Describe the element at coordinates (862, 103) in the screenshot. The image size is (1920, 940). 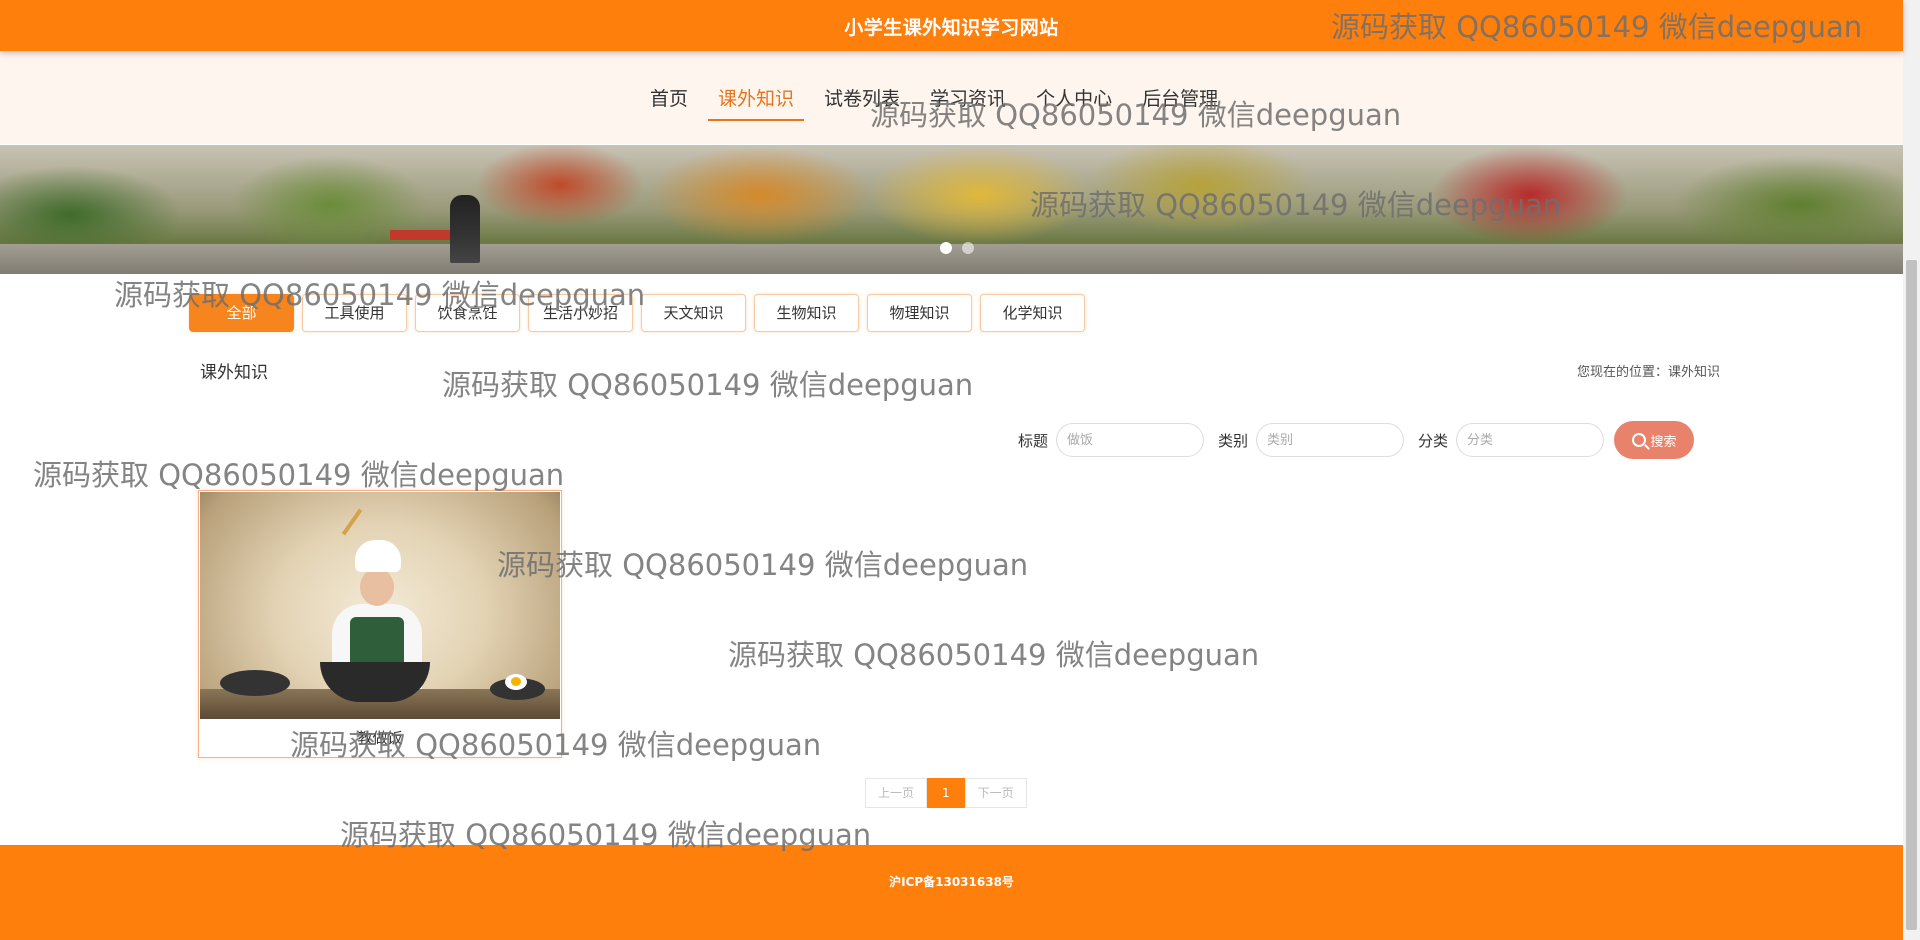
I see `nav-item-exam-list: 试卷列表` at that location.